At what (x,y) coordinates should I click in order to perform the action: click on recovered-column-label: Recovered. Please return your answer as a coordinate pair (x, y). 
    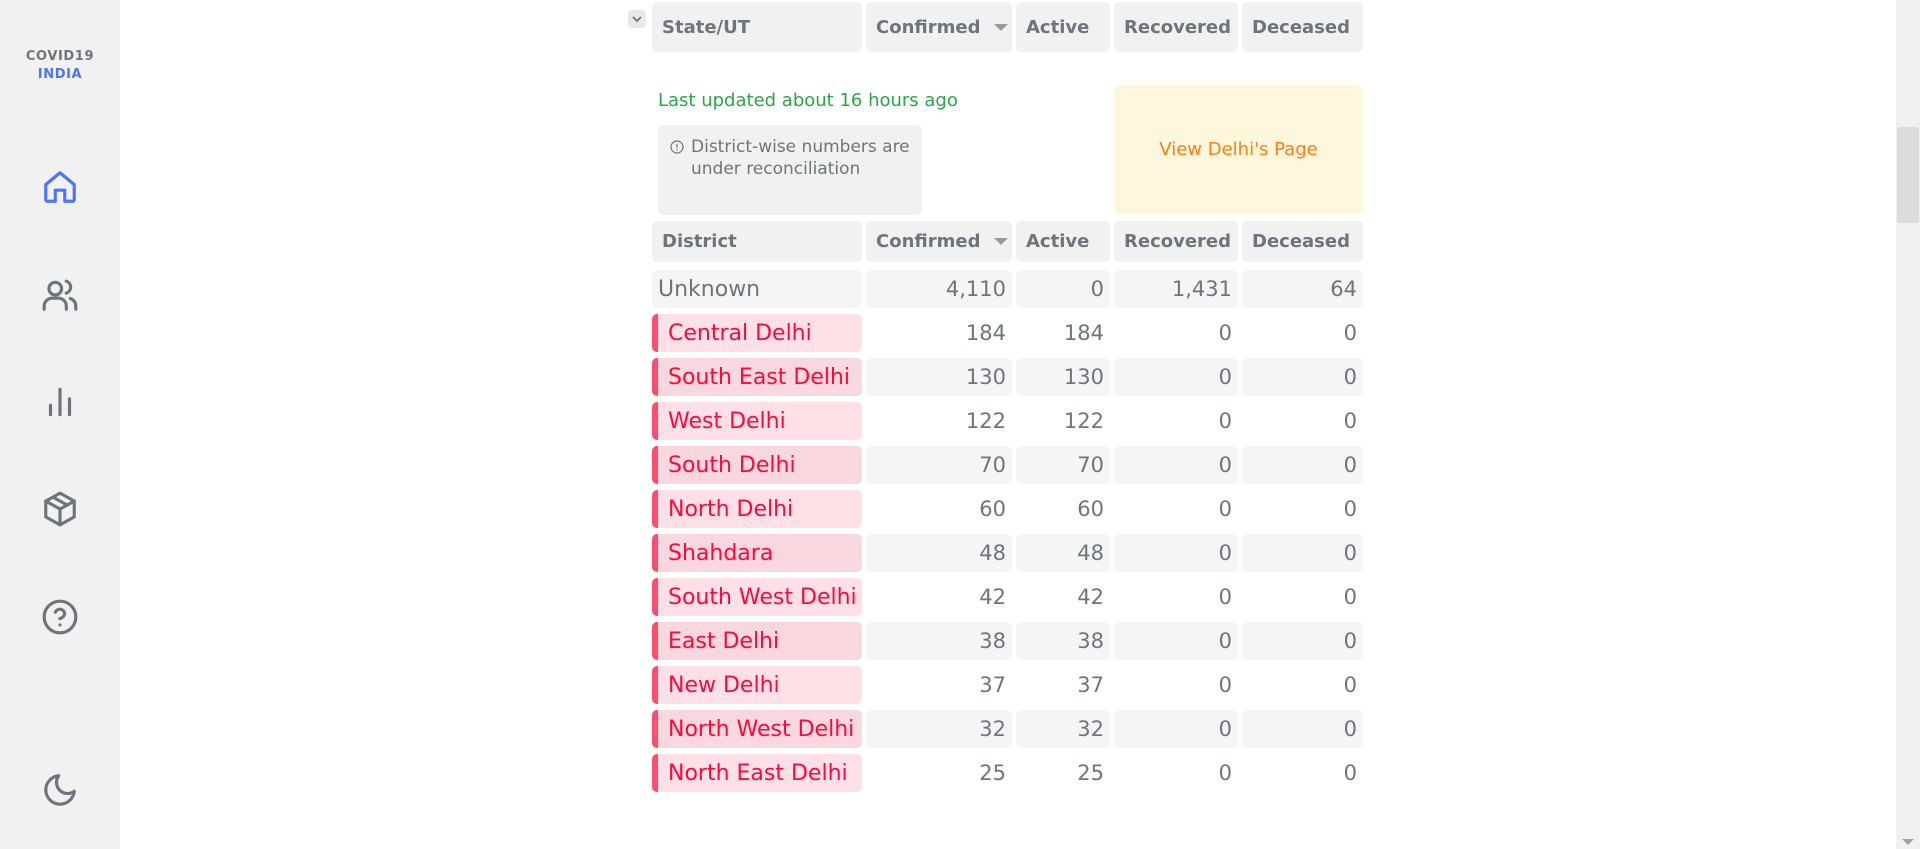
    Looking at the image, I should click on (1178, 27).